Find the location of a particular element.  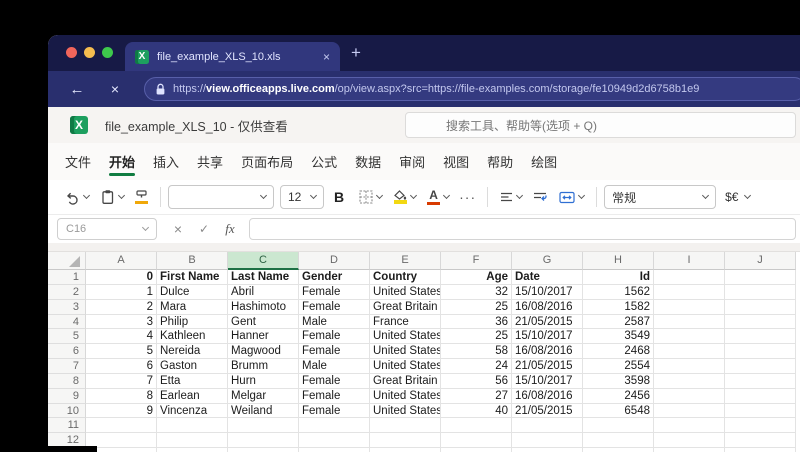

row-header-9: 9 is located at coordinates (67, 396).